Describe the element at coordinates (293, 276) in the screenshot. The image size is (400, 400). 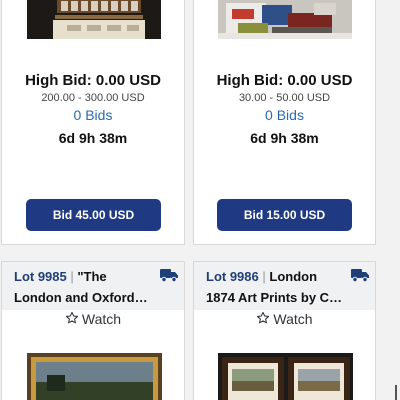
I see `lot-title: London` at that location.